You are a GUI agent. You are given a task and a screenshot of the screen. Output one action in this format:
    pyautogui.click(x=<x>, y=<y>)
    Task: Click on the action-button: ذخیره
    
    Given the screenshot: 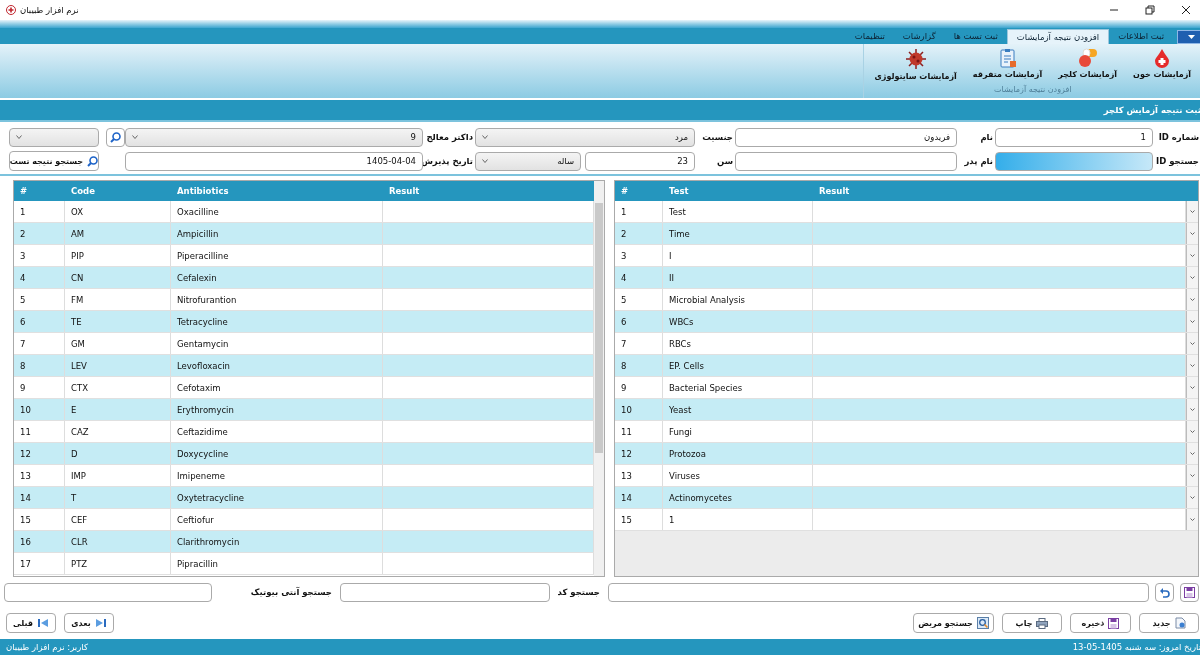 What is the action you would take?
    pyautogui.click(x=1100, y=623)
    